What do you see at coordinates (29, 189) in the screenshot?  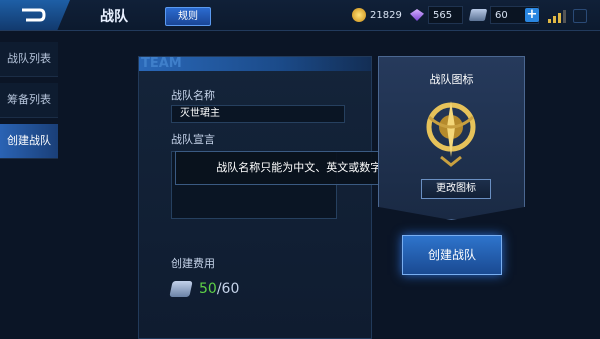 I see `sidebar: 战队列表 筹备列表 创建战队` at bounding box center [29, 189].